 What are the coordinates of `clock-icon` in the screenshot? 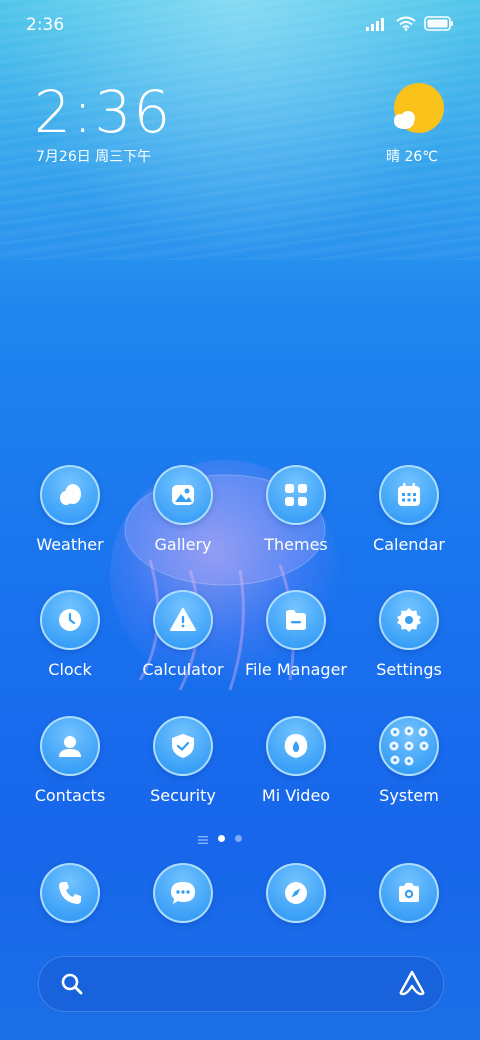 It's located at (70, 620).